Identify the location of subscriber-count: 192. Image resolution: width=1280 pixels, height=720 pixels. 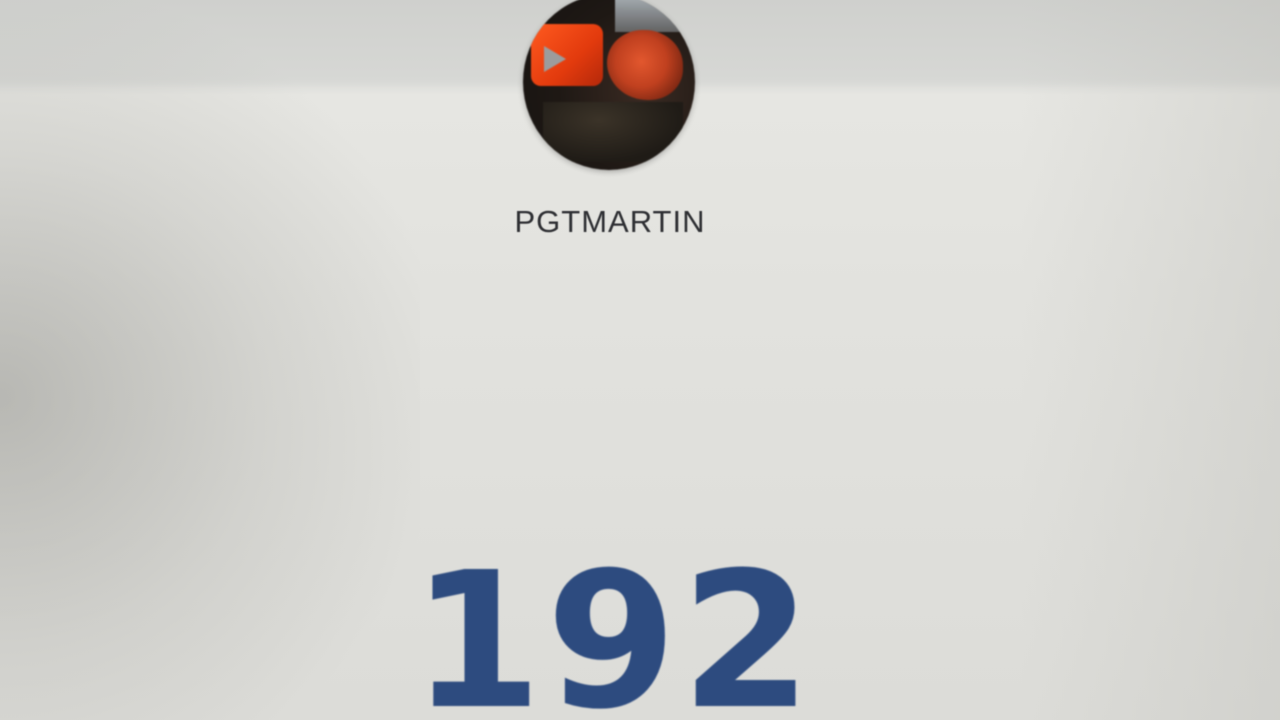
(613, 626).